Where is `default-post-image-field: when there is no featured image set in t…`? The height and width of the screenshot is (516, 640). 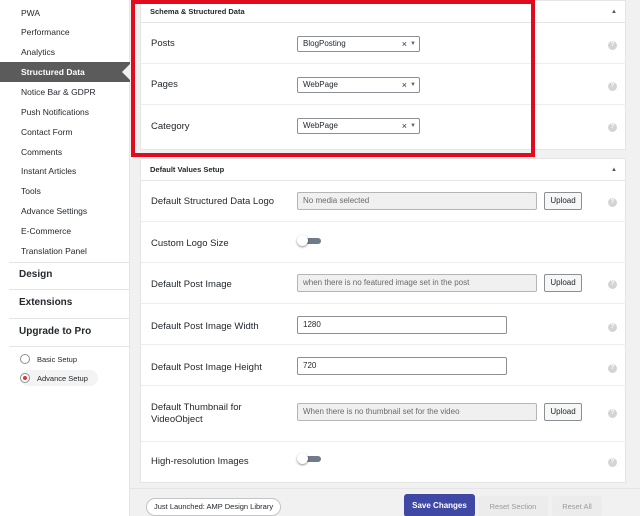
default-post-image-field: when there is no featured image set in t… is located at coordinates (417, 283).